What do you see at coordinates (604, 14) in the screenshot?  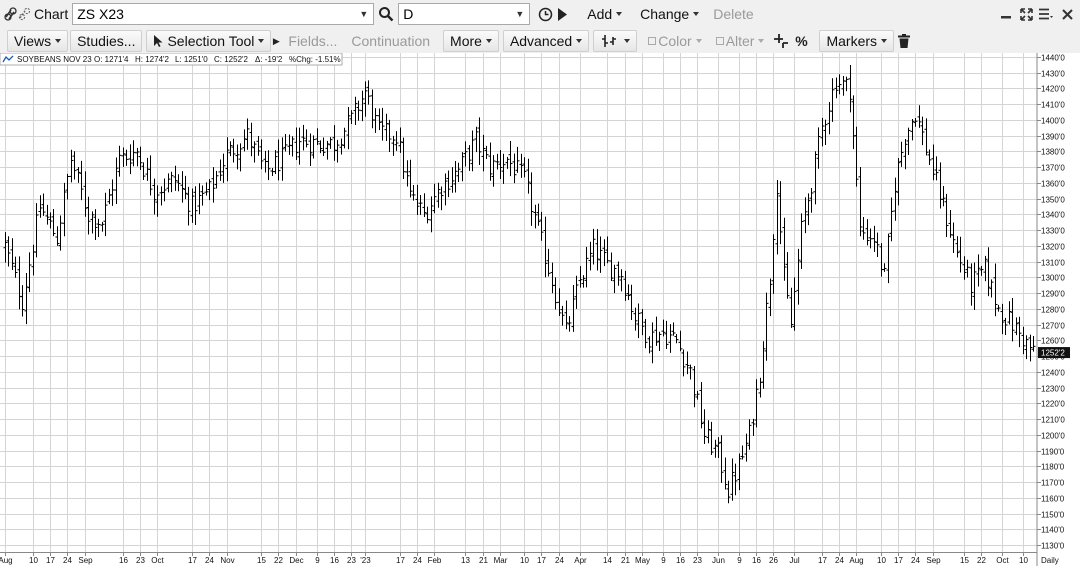 I see `add-button: Add` at bounding box center [604, 14].